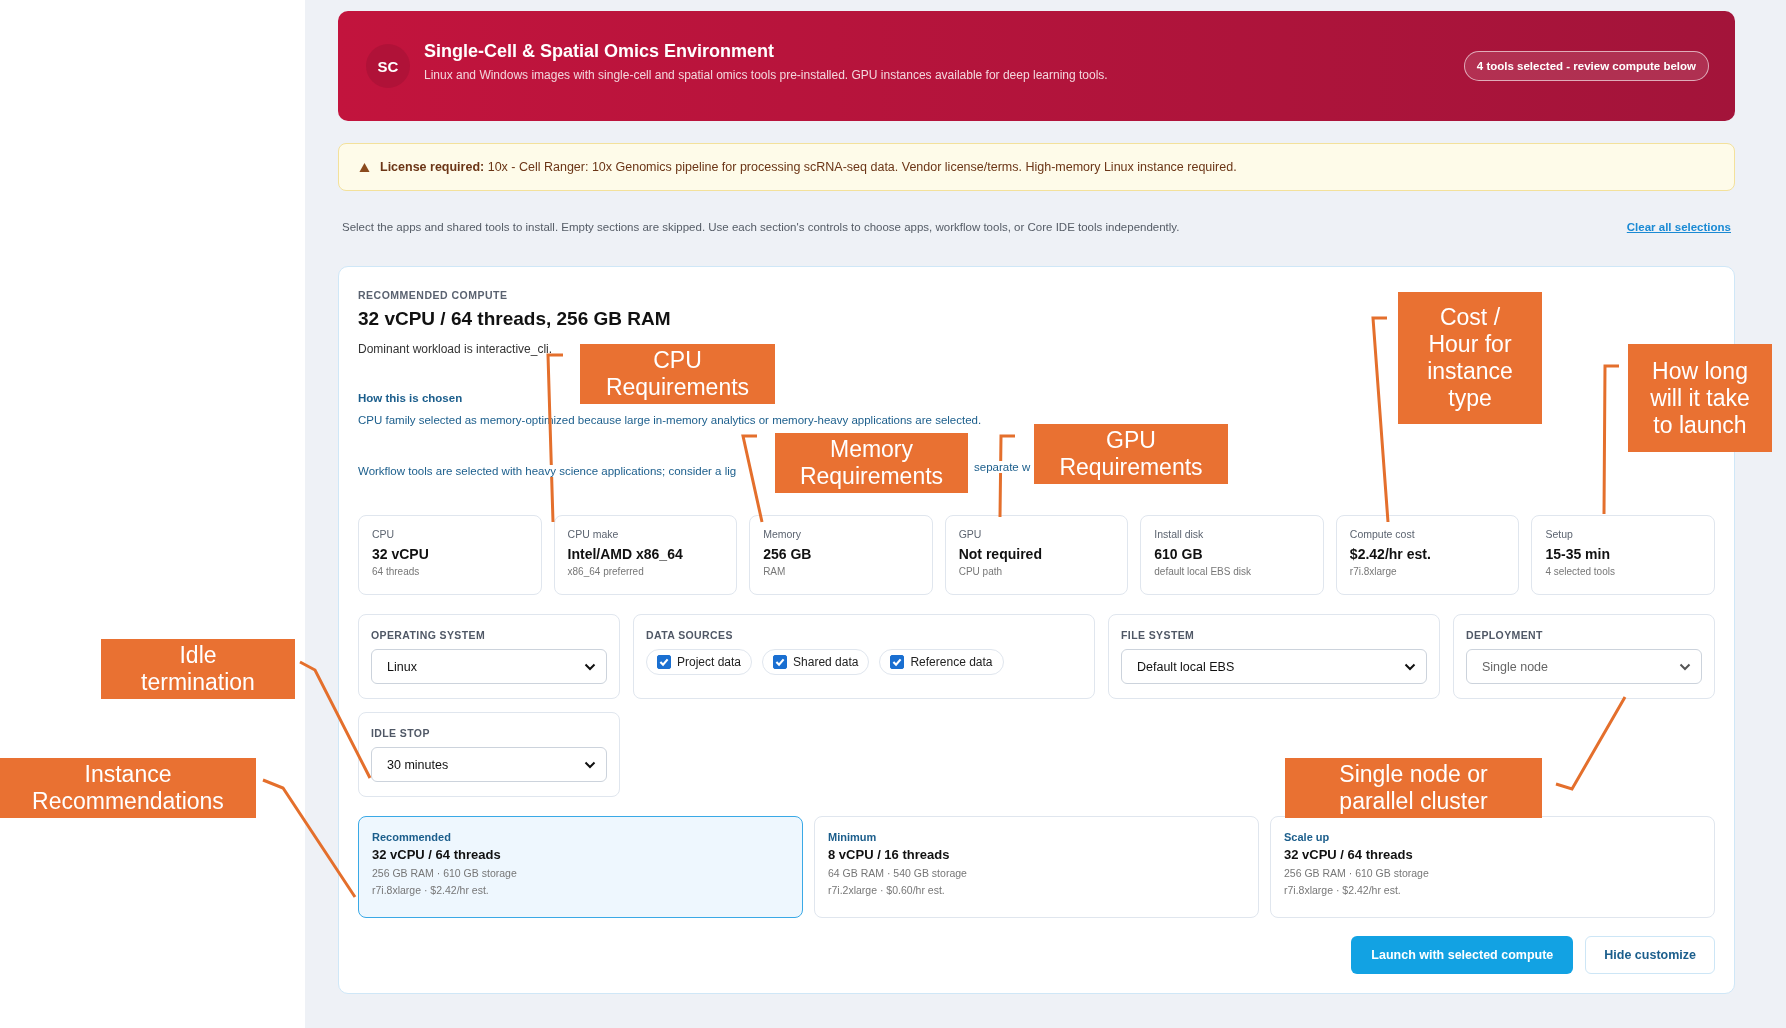  I want to click on hide-customize-button: Hide customize, so click(1650, 955).